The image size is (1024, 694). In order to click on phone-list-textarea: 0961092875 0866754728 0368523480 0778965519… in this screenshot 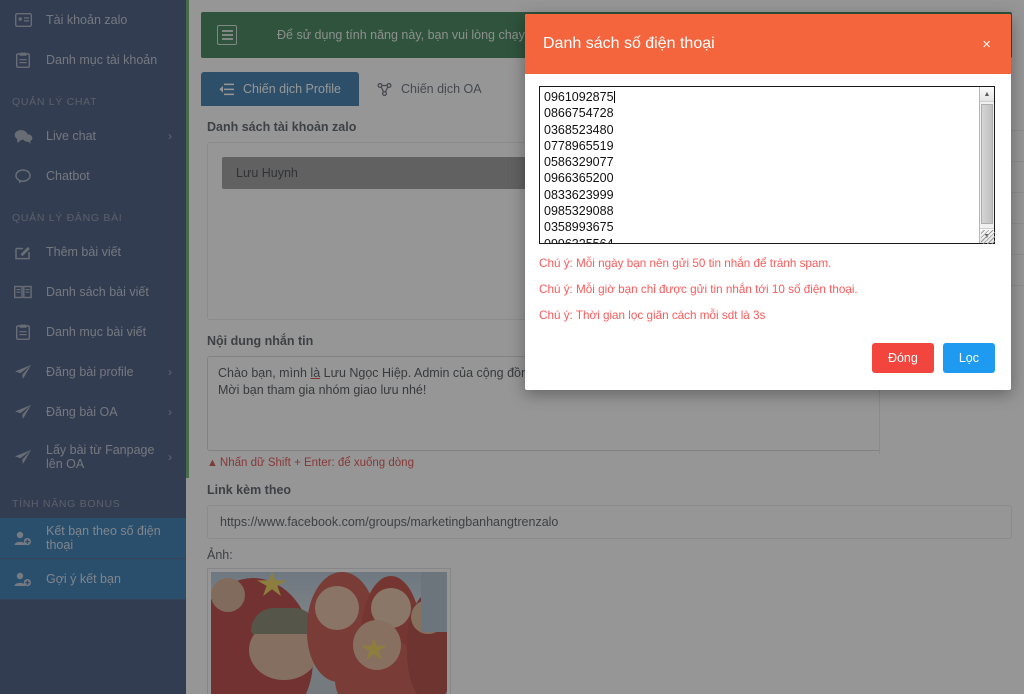, I will do `click(767, 165)`.